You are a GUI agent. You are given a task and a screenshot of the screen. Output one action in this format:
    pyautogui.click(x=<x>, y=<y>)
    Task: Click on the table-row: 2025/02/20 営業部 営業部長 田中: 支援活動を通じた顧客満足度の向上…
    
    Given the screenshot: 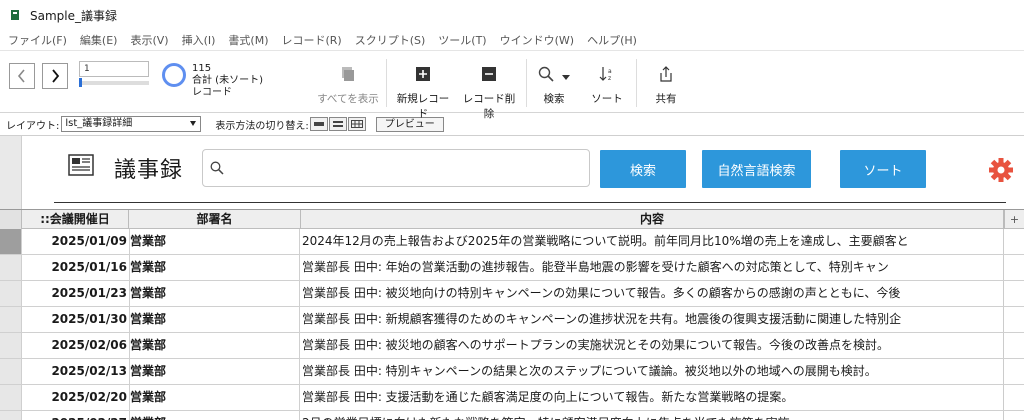 What is the action you would take?
    pyautogui.click(x=512, y=398)
    